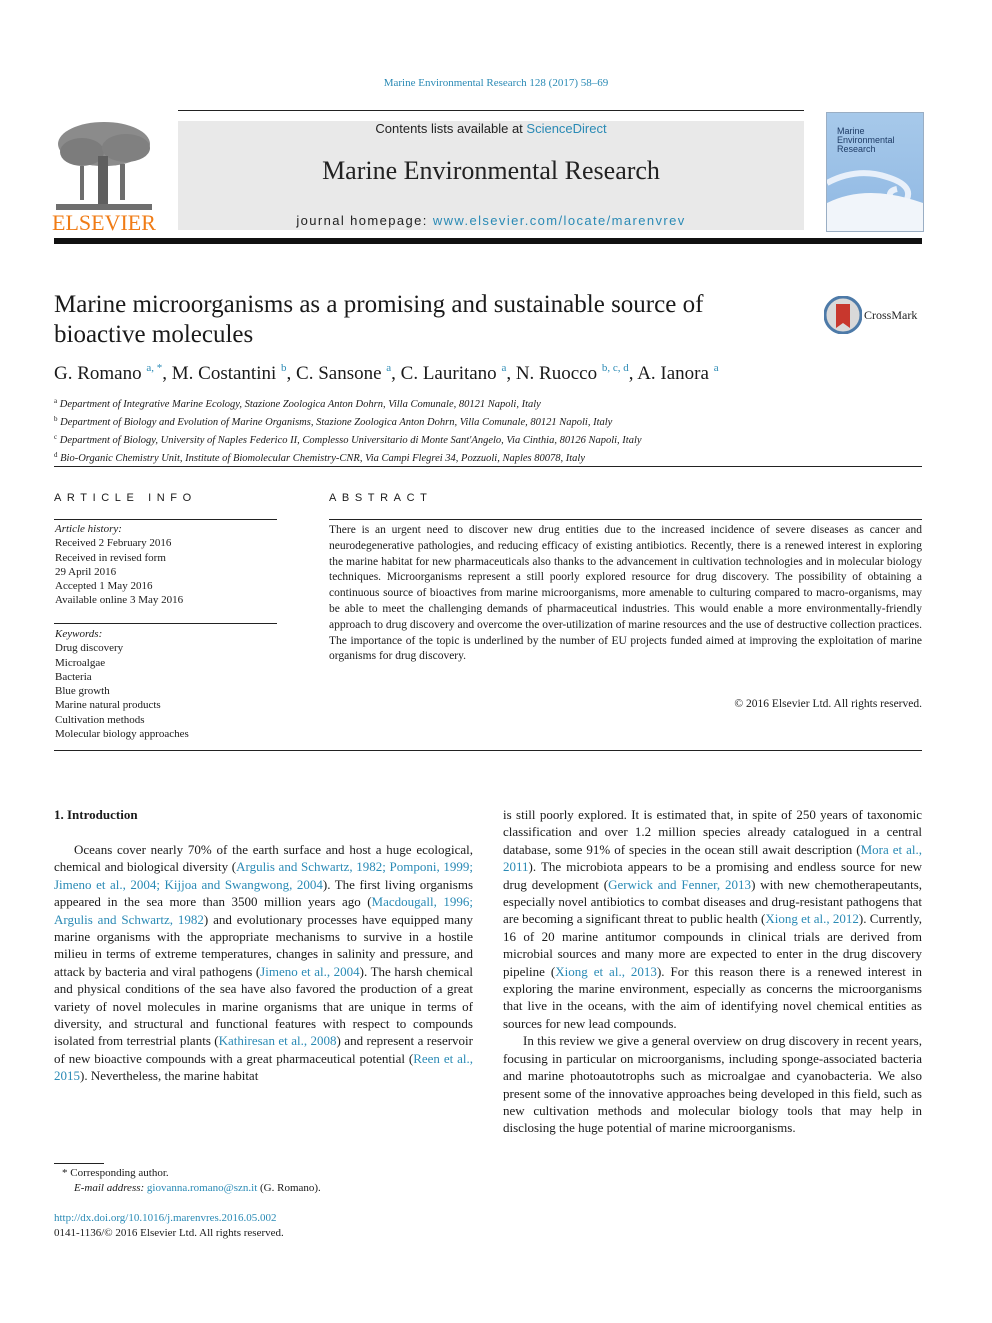 The width and height of the screenshot is (992, 1323). I want to click on journal-title: Marine Environmental Research, so click(491, 170).